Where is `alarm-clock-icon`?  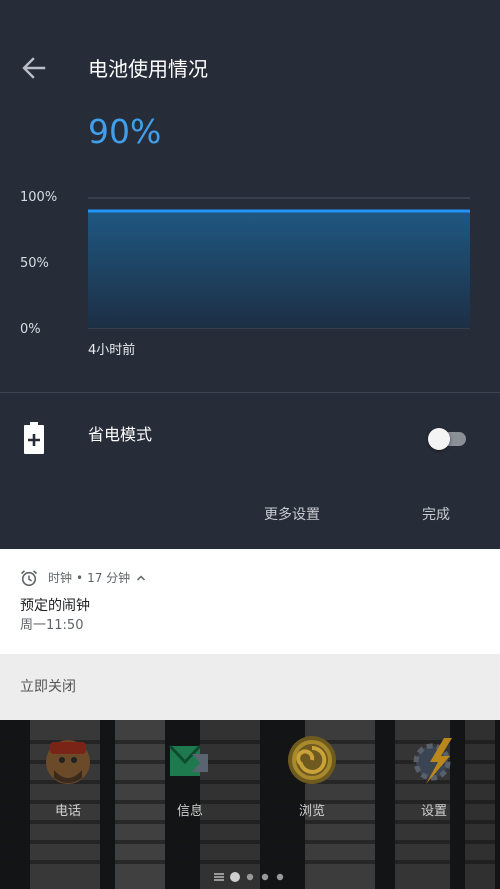 alarm-clock-icon is located at coordinates (29, 578).